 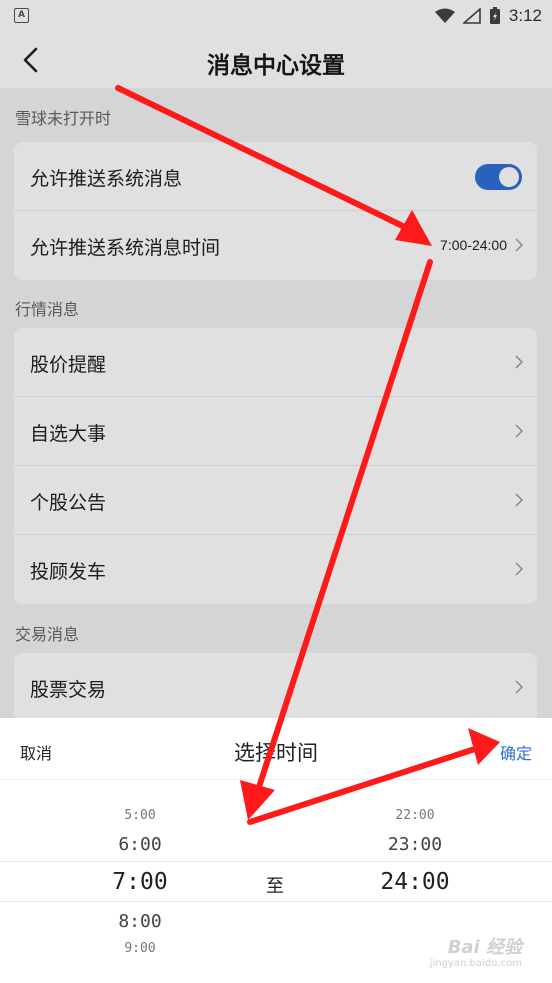 I want to click on watermark-logo: Bai 经验, so click(x=484, y=947).